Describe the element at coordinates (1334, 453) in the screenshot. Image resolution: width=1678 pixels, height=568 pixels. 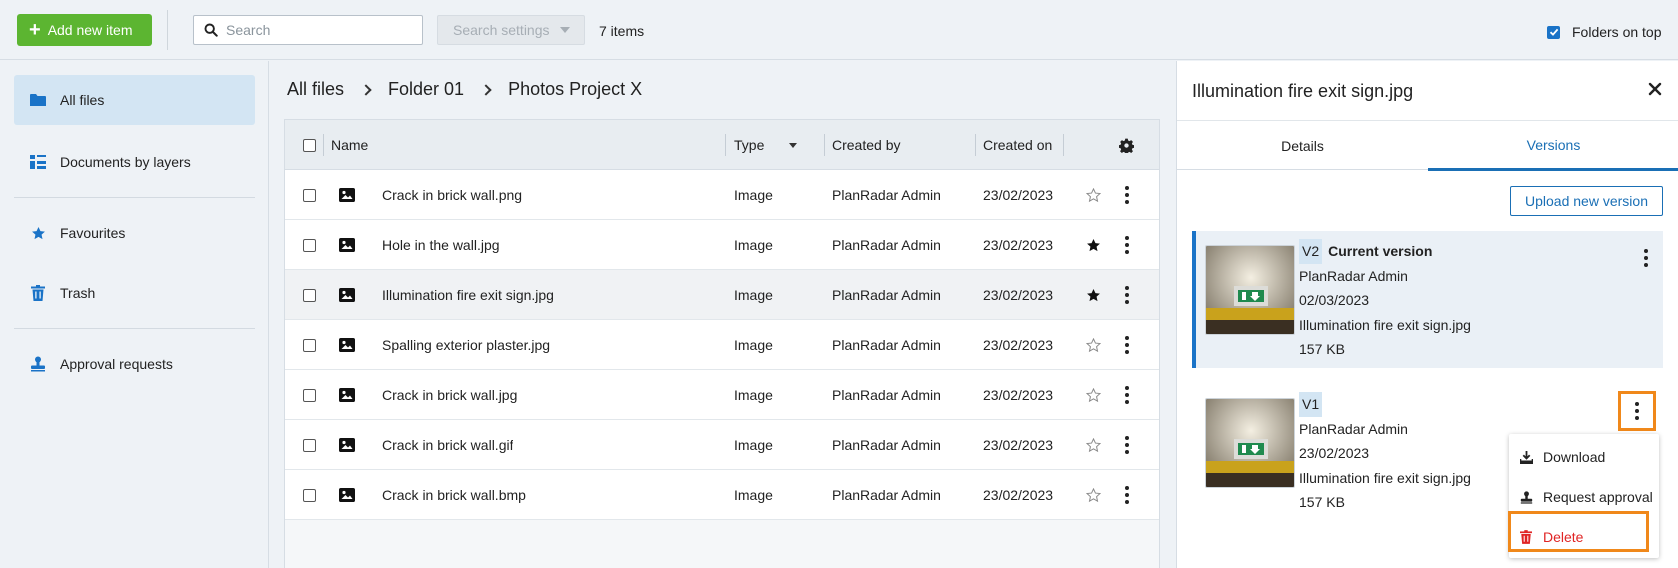
I see `version-date: 23/02/2023` at that location.